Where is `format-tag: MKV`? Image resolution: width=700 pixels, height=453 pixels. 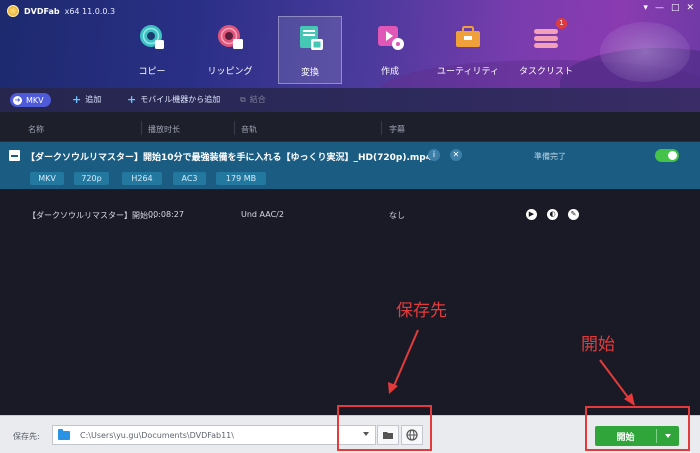
format-tag: MKV is located at coordinates (47, 178).